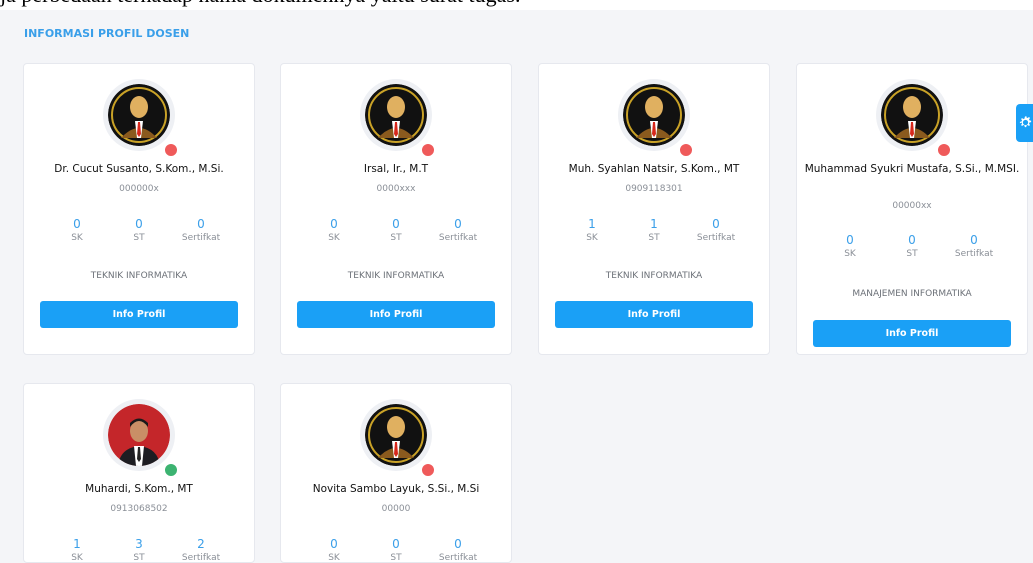 This screenshot has width=1033, height=563. What do you see at coordinates (654, 189) in the screenshot?
I see `lecturer-nip: 0909118301` at bounding box center [654, 189].